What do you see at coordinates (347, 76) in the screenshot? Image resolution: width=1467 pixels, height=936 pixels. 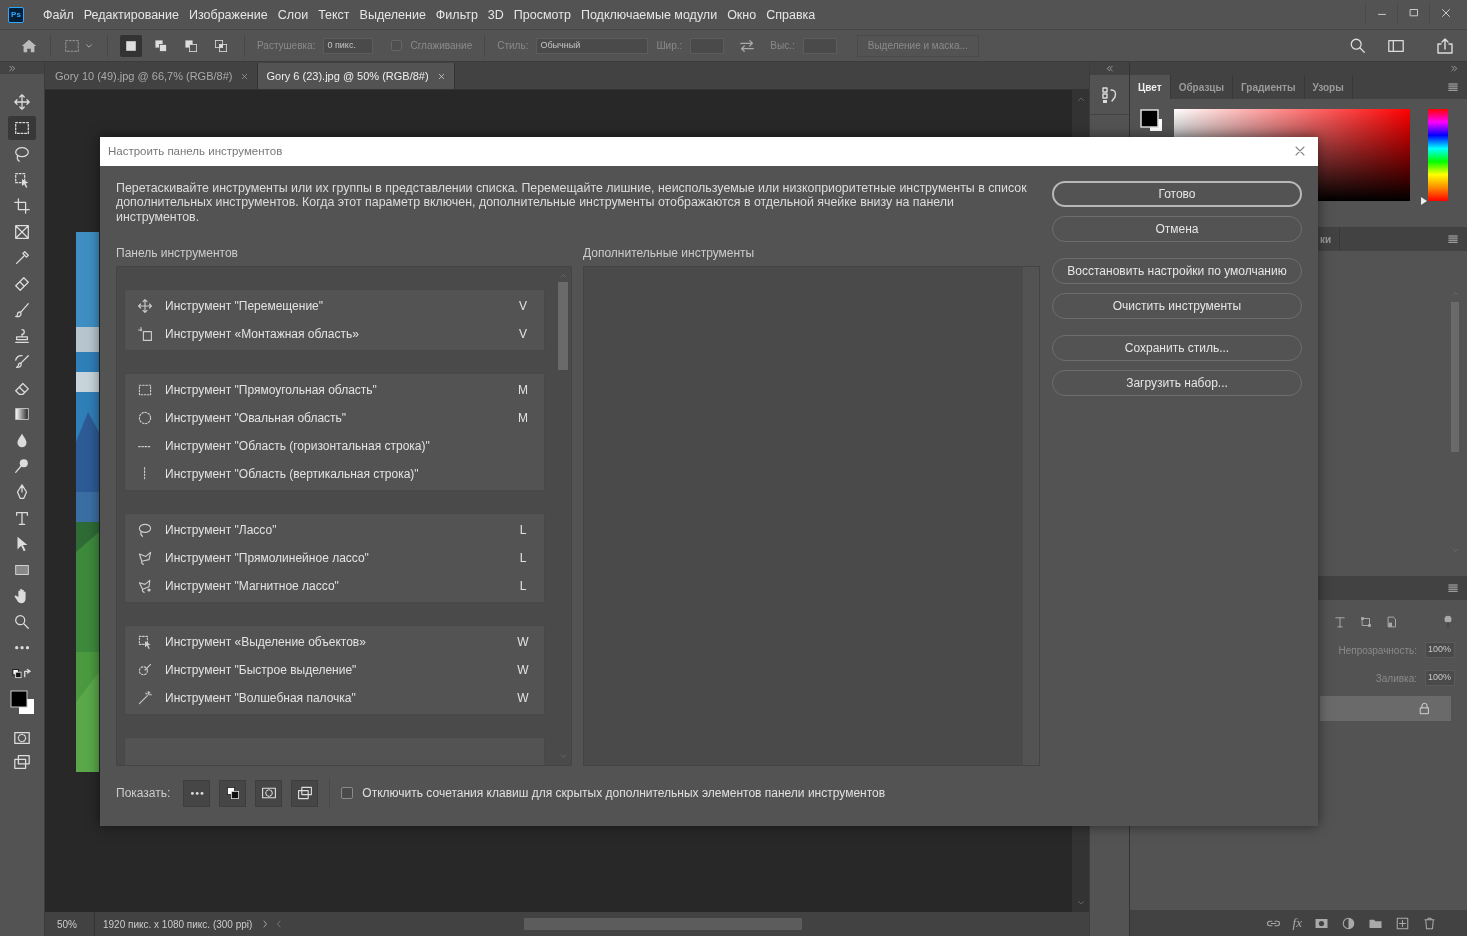 I see `tab-label: Gory 6 (23).jpg @ 50% (RGB/8#)` at bounding box center [347, 76].